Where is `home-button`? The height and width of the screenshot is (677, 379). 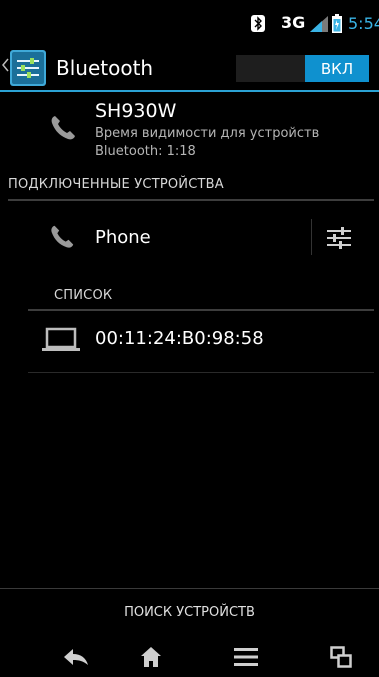
home-button is located at coordinates (151, 657).